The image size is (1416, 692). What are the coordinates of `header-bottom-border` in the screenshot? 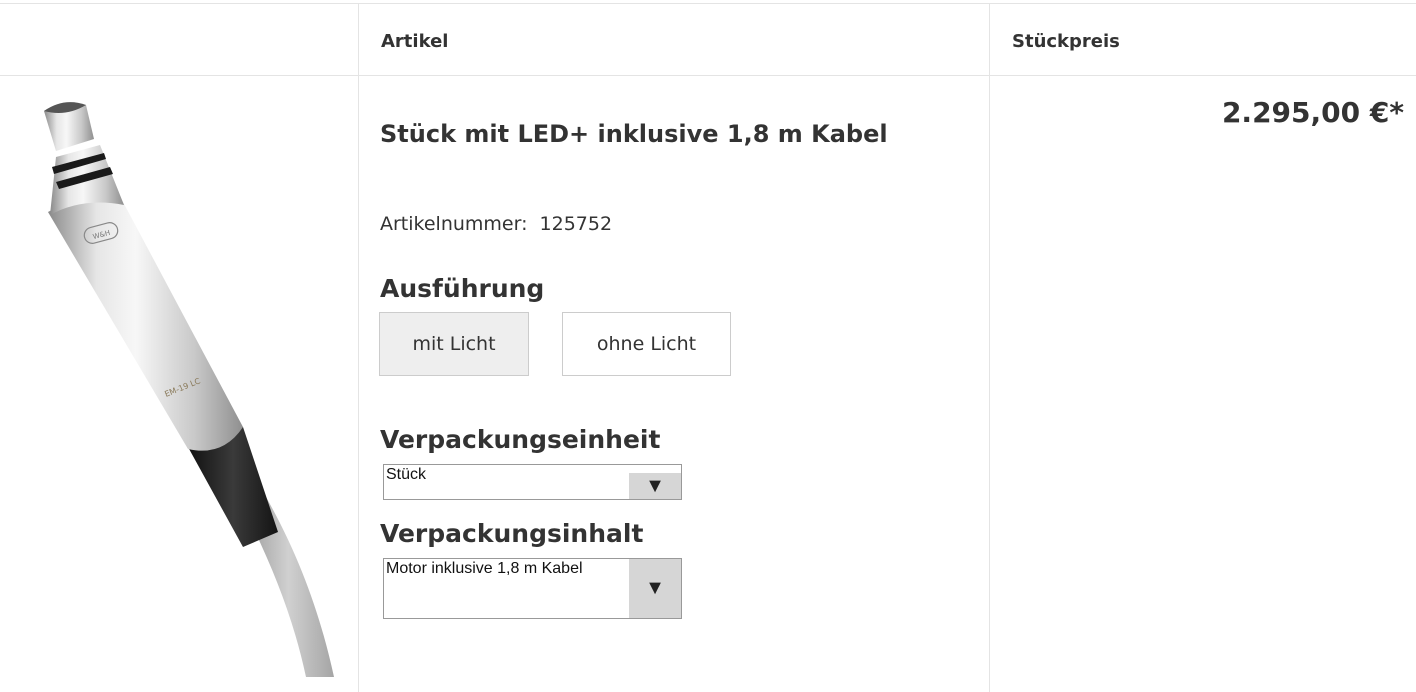 It's located at (708, 75).